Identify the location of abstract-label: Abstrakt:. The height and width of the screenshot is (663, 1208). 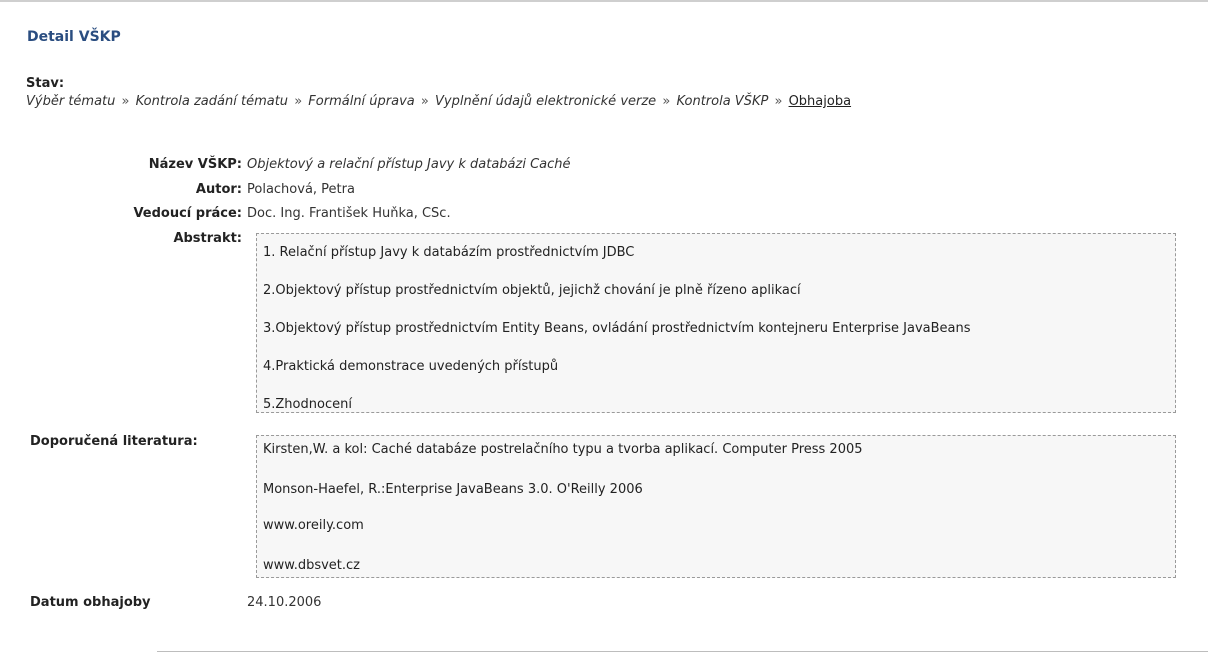
(207, 238).